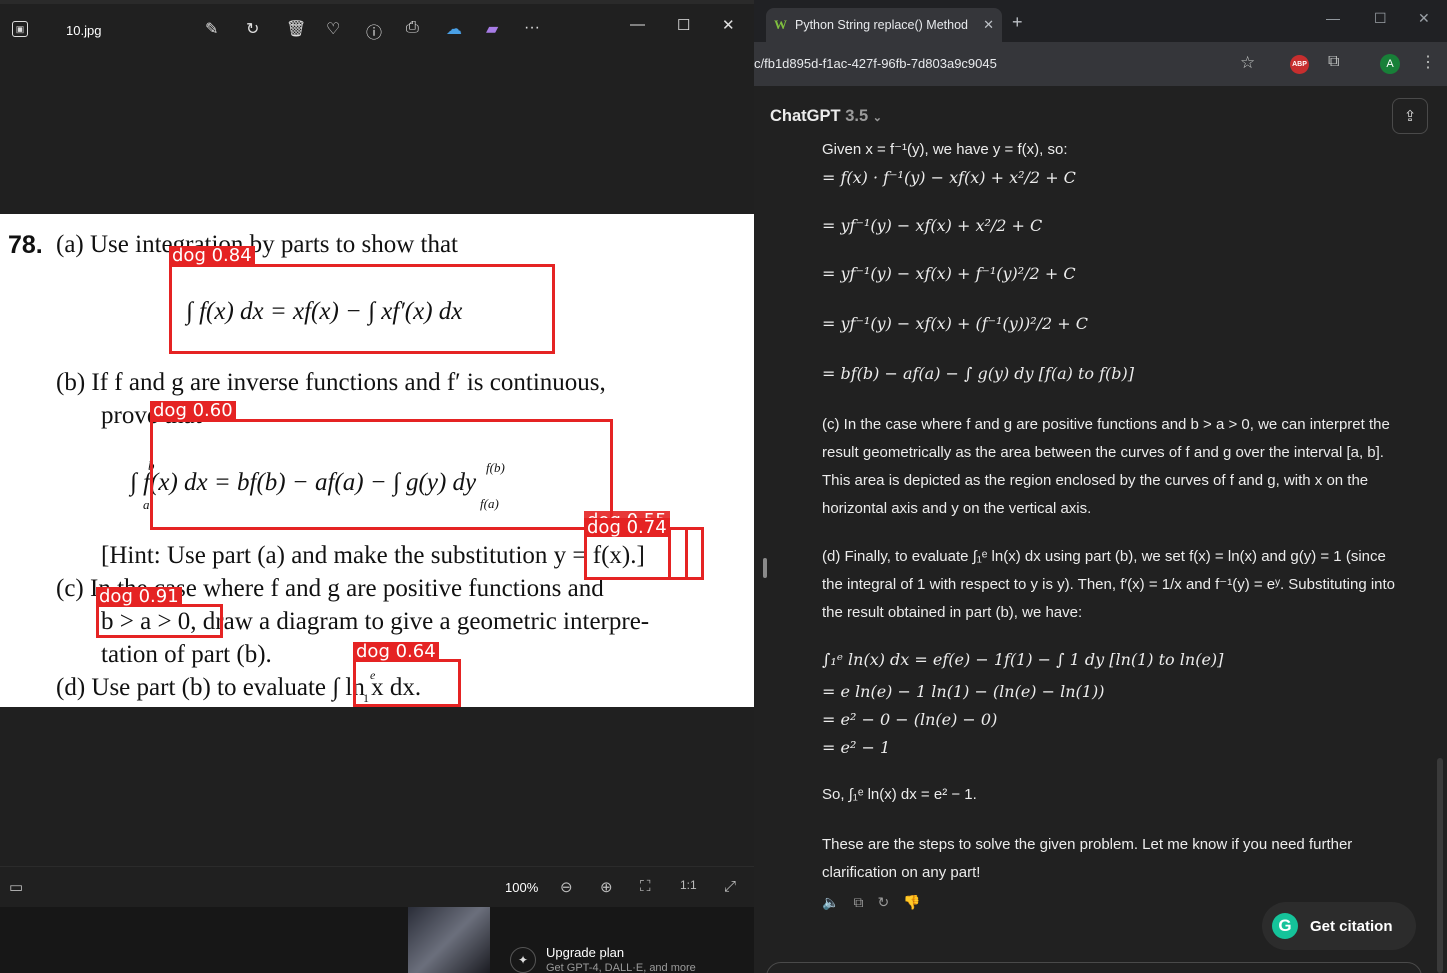 The image size is (1447, 973). Describe the element at coordinates (871, 902) in the screenshot. I see `message-actions: 🔈 ⧉ ↻ 👎` at that location.